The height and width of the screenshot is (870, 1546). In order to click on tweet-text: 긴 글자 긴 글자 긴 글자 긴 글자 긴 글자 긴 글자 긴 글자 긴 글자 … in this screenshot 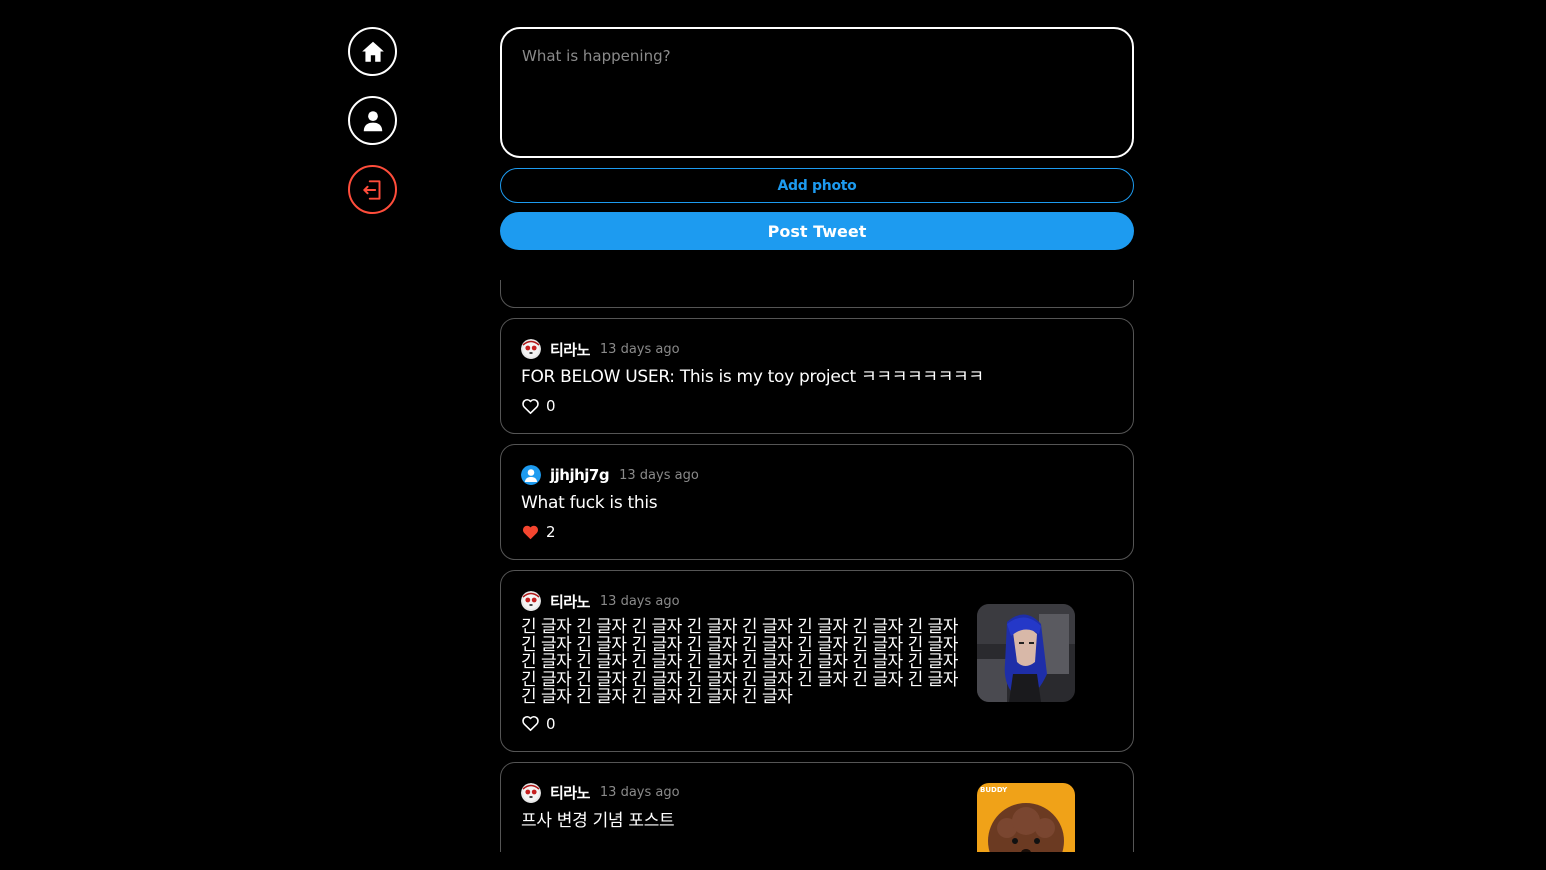, I will do `click(739, 662)`.